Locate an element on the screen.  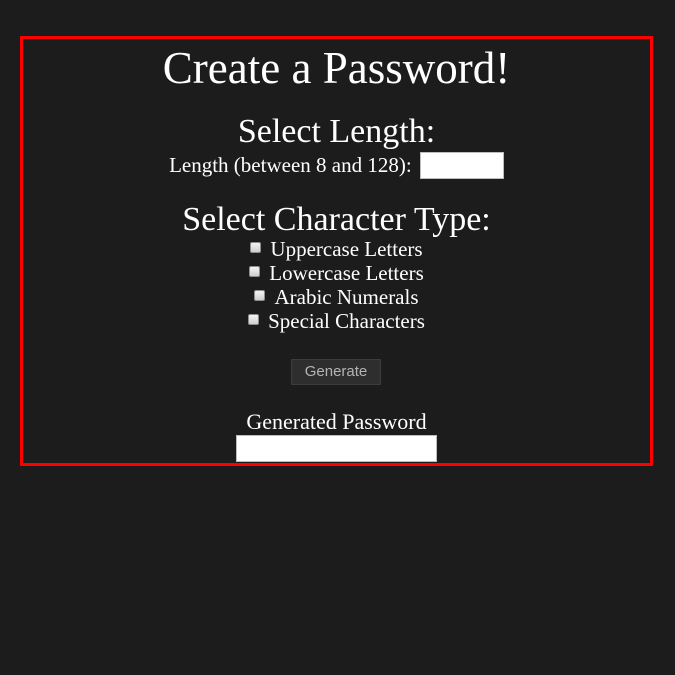
numerals-checkbox is located at coordinates (260, 295).